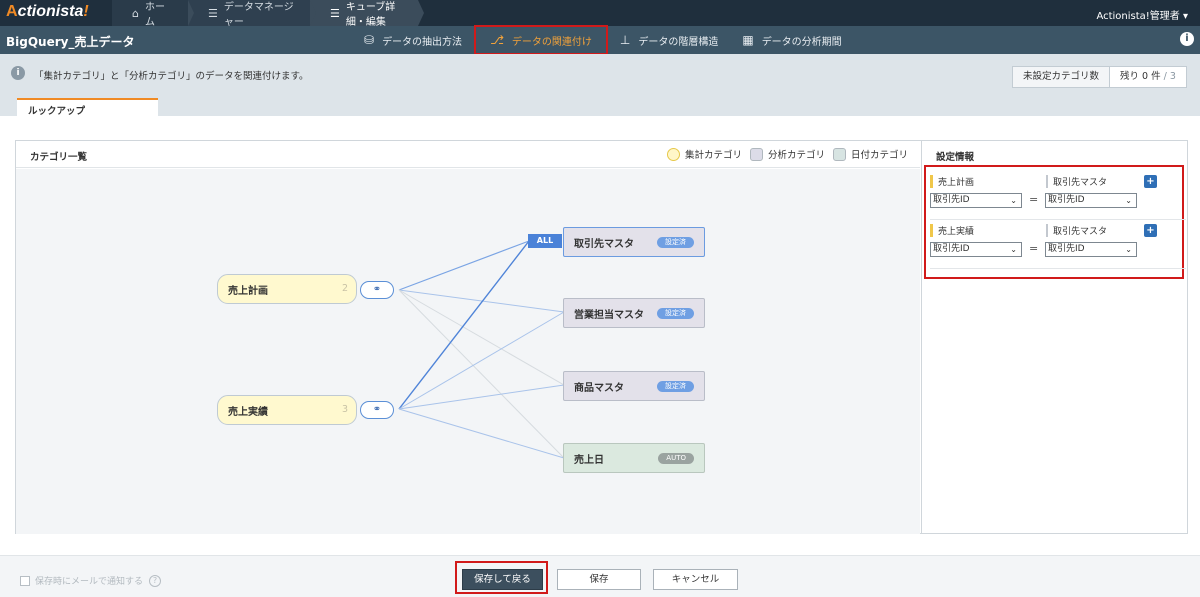 The width and height of the screenshot is (1200, 597). What do you see at coordinates (1142, 14) in the screenshot?
I see `user-menu: Actionista!管理者 ▾` at bounding box center [1142, 14].